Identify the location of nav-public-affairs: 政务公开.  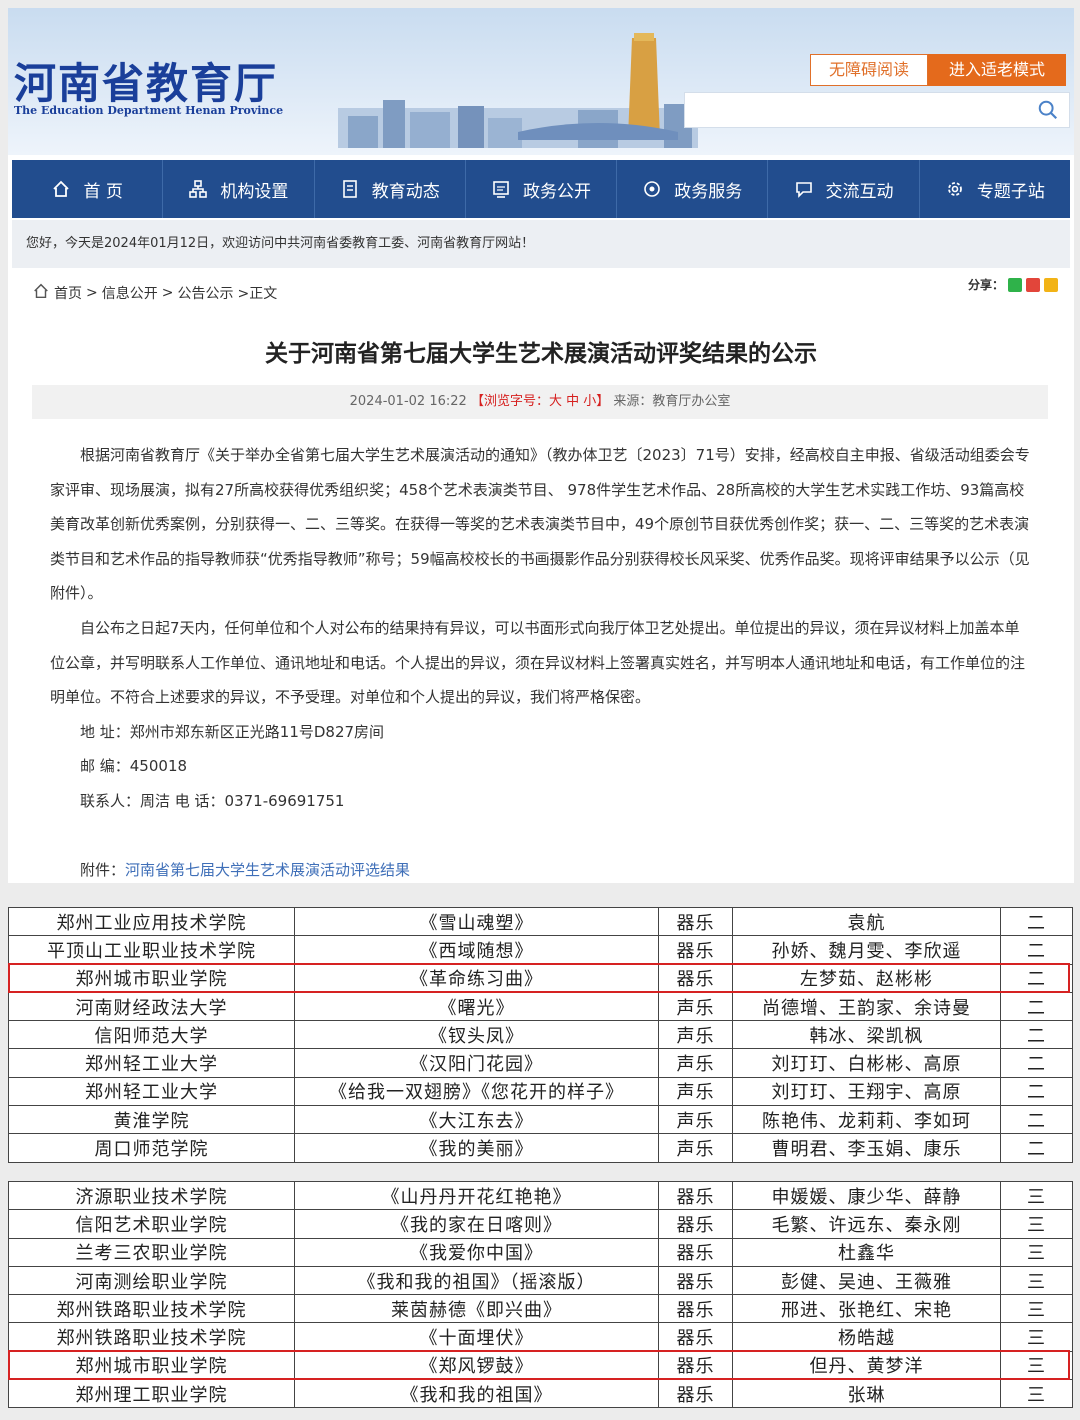
(542, 189).